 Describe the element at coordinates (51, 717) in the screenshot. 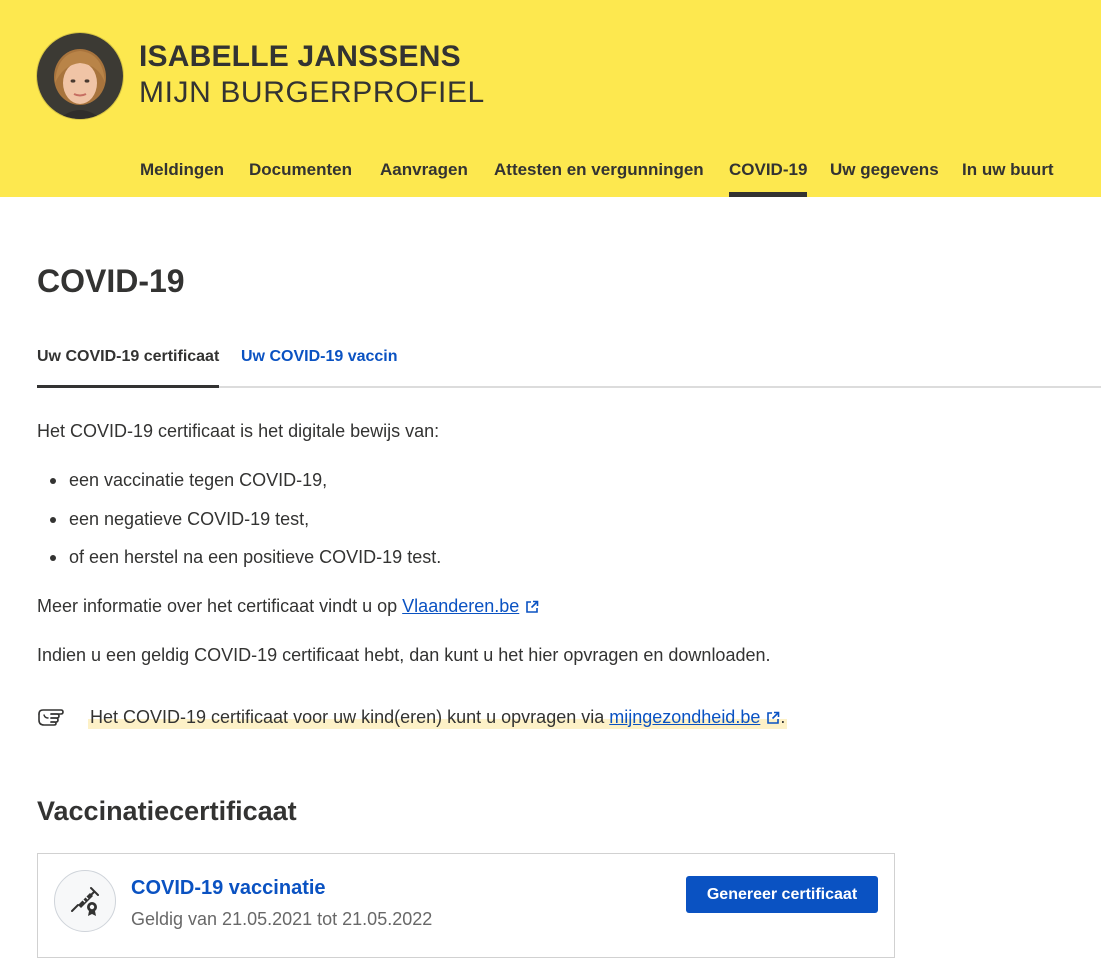

I see `pointing-hand-icon` at that location.